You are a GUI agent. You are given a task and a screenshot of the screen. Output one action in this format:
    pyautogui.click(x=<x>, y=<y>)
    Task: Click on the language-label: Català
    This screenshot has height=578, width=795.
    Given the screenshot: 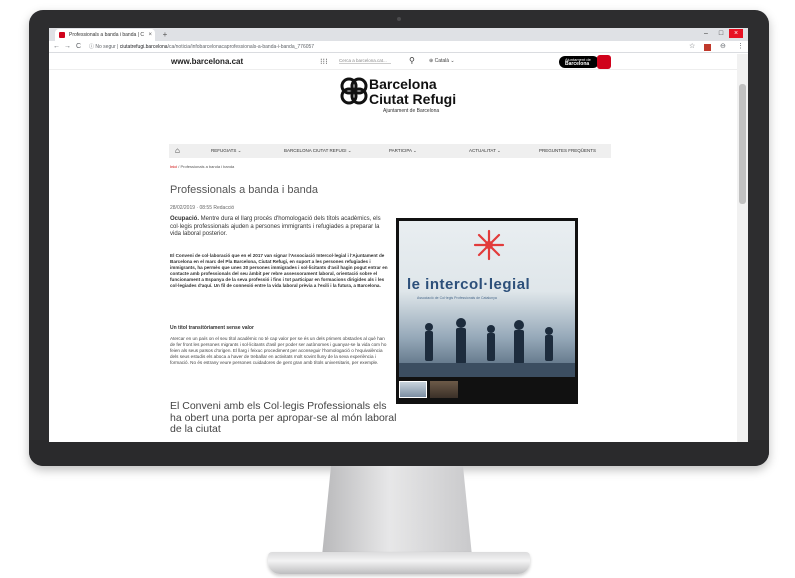 What is the action you would take?
    pyautogui.click(x=442, y=61)
    